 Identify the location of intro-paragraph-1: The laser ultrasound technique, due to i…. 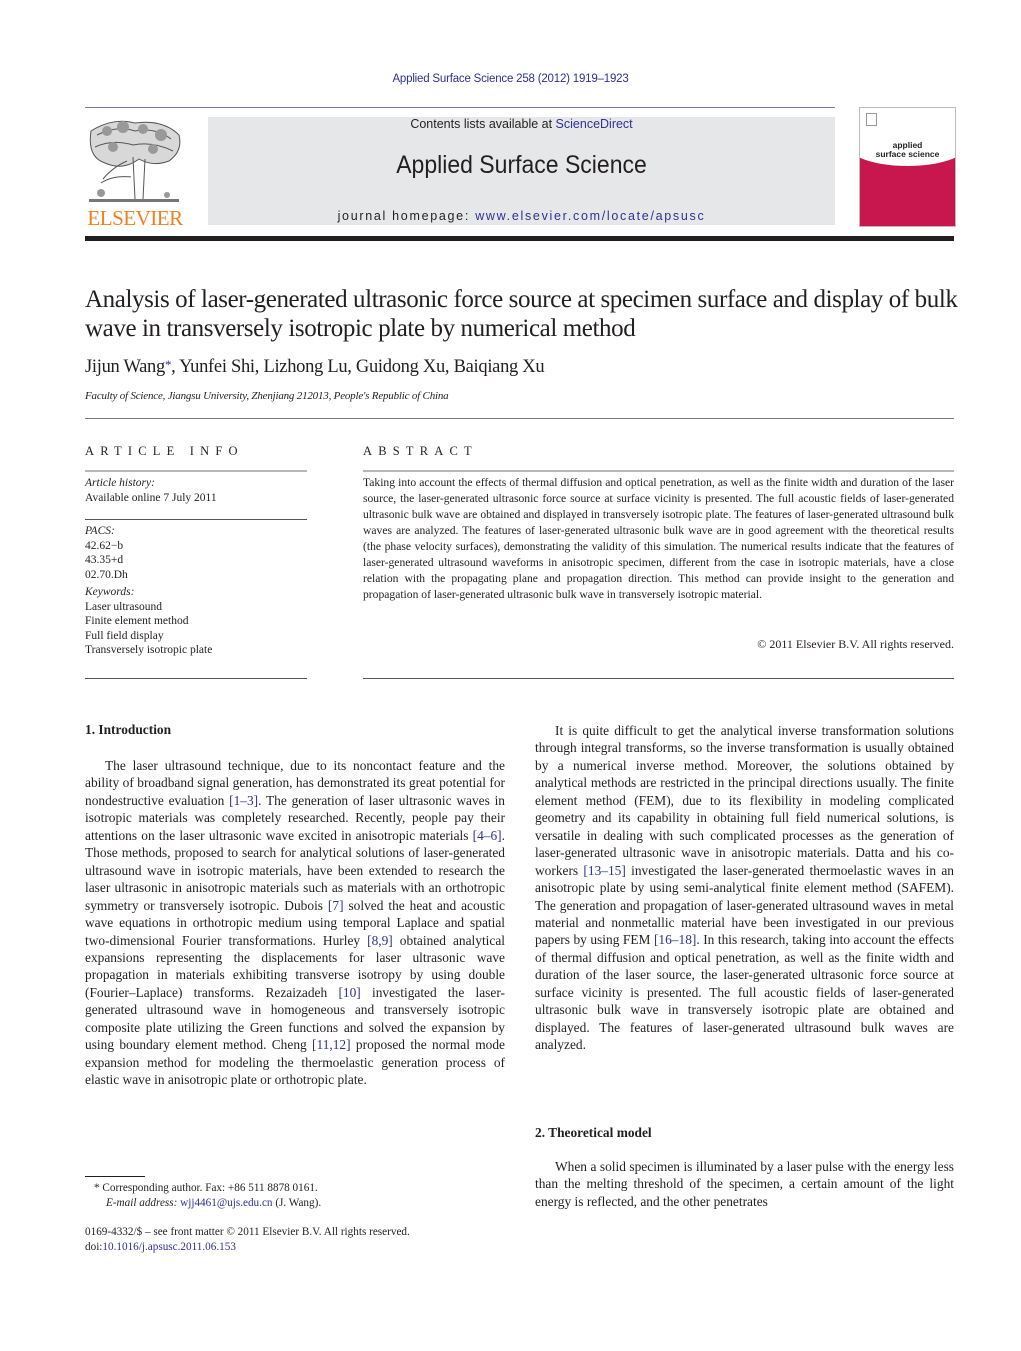
(295, 923).